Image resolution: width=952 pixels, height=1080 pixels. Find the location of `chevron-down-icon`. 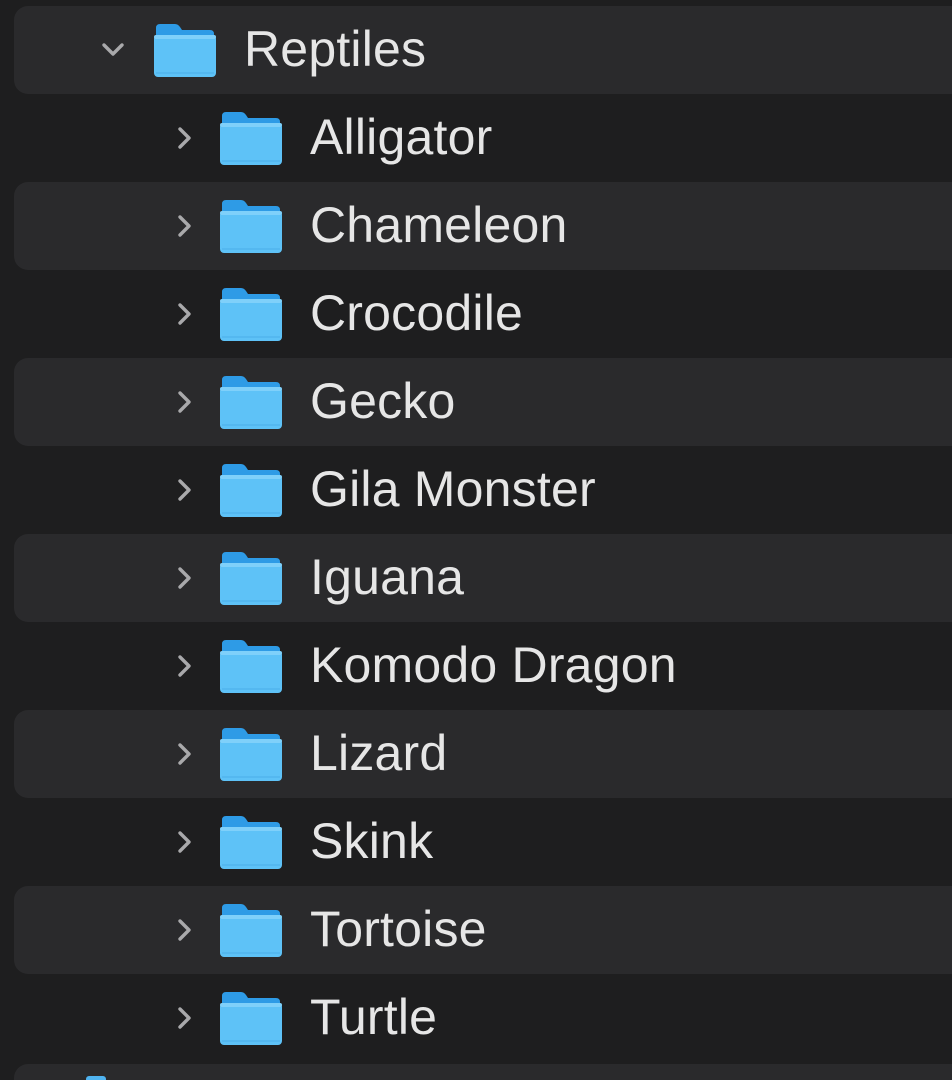

chevron-down-icon is located at coordinates (113, 50).